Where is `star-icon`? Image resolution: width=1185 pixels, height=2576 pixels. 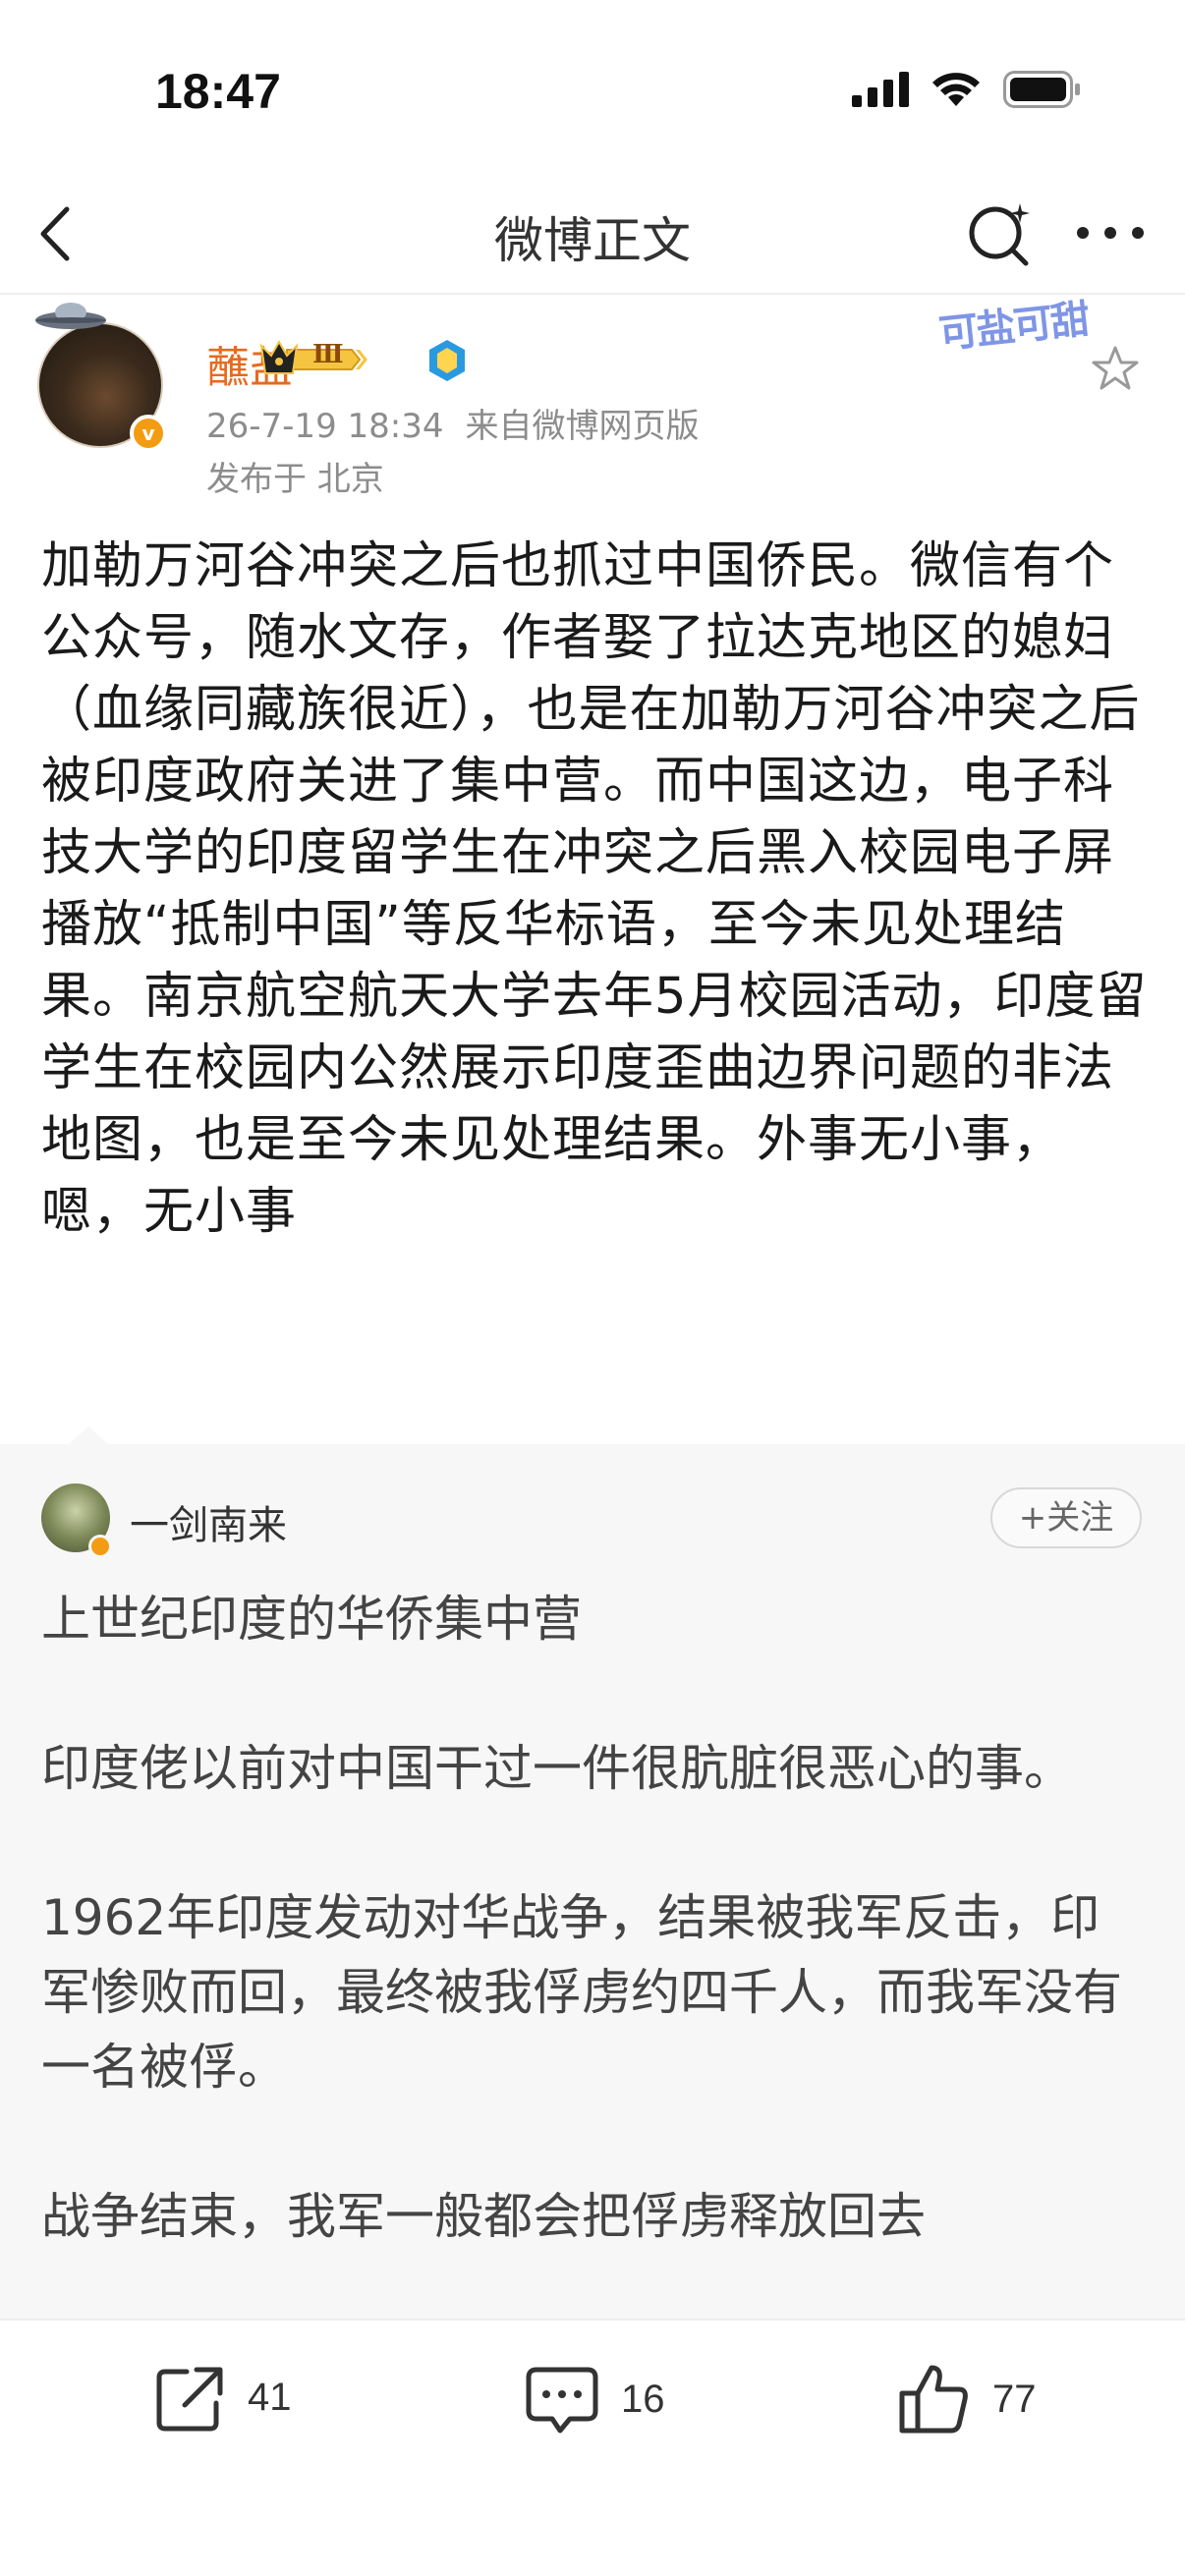 star-icon is located at coordinates (1115, 368).